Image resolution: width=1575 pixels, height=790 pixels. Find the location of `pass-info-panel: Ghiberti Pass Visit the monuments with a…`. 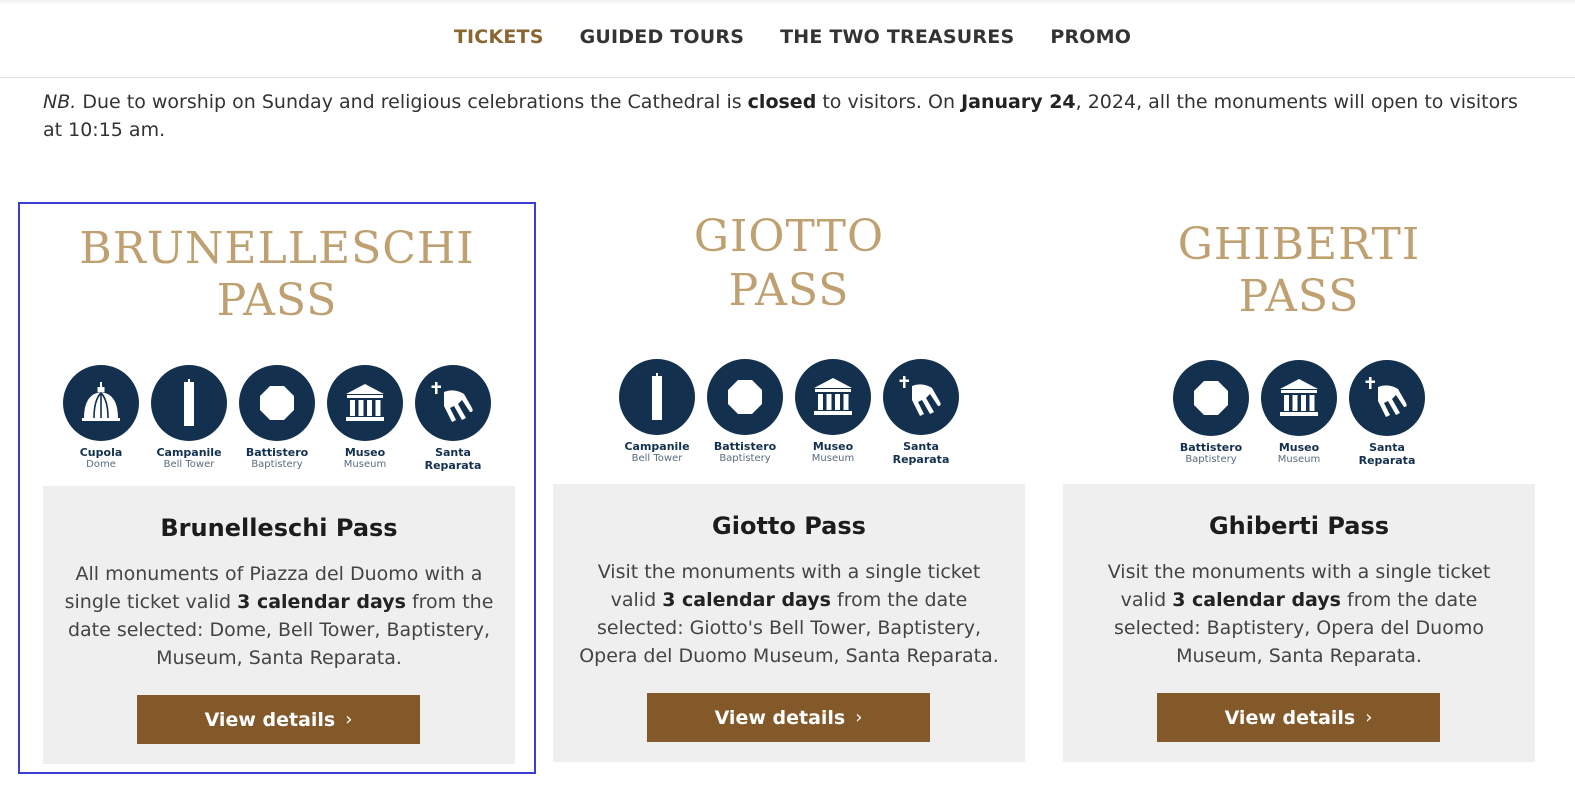

pass-info-panel: Ghiberti Pass Visit the monuments with a… is located at coordinates (1299, 623).